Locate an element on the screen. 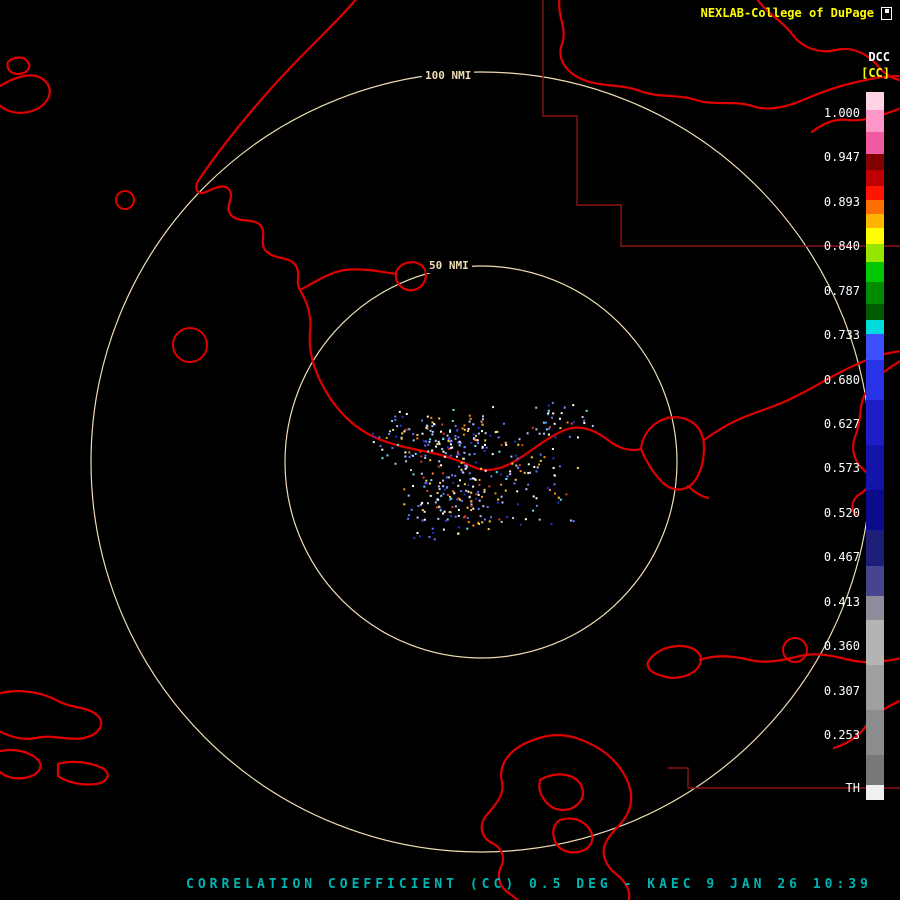  color-scale-tick-label: 0.413 is located at coordinates (841, 601).